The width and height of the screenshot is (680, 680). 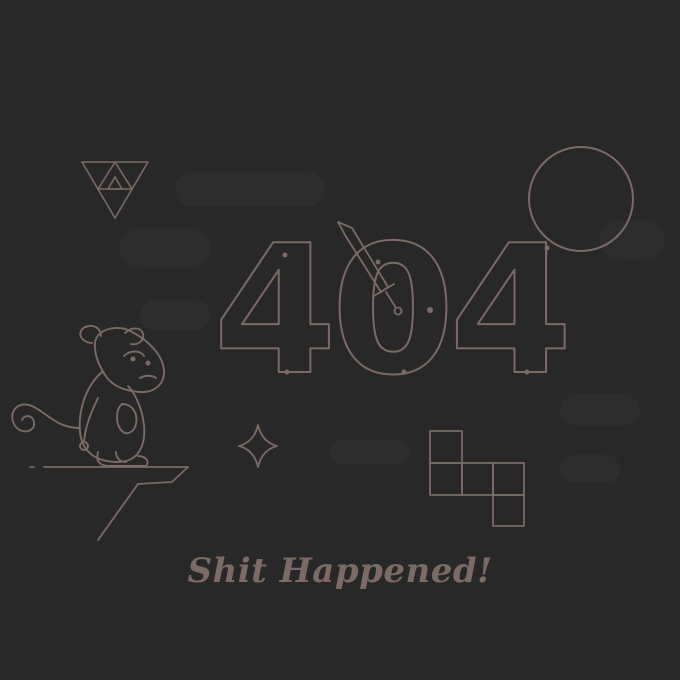 What do you see at coordinates (477, 478) in the screenshot?
I see `tetris-piece-icon` at bounding box center [477, 478].